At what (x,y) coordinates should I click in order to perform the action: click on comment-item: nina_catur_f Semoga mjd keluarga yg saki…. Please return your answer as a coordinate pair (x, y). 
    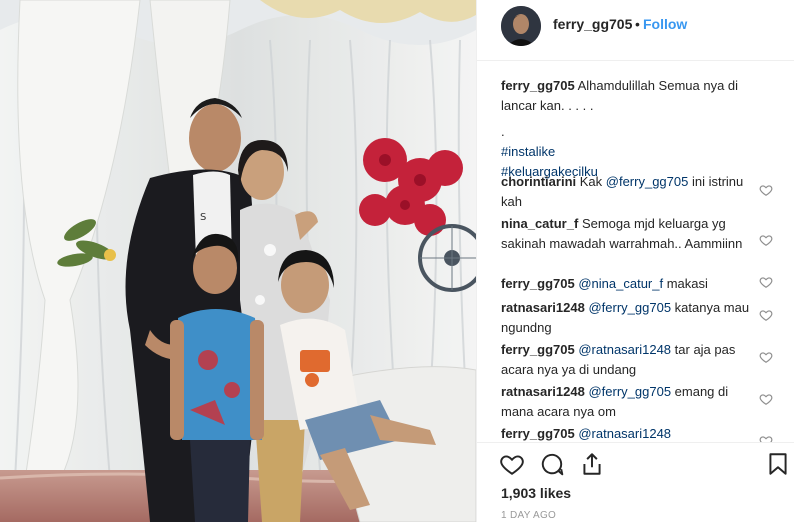
    Looking at the image, I should click on (630, 234).